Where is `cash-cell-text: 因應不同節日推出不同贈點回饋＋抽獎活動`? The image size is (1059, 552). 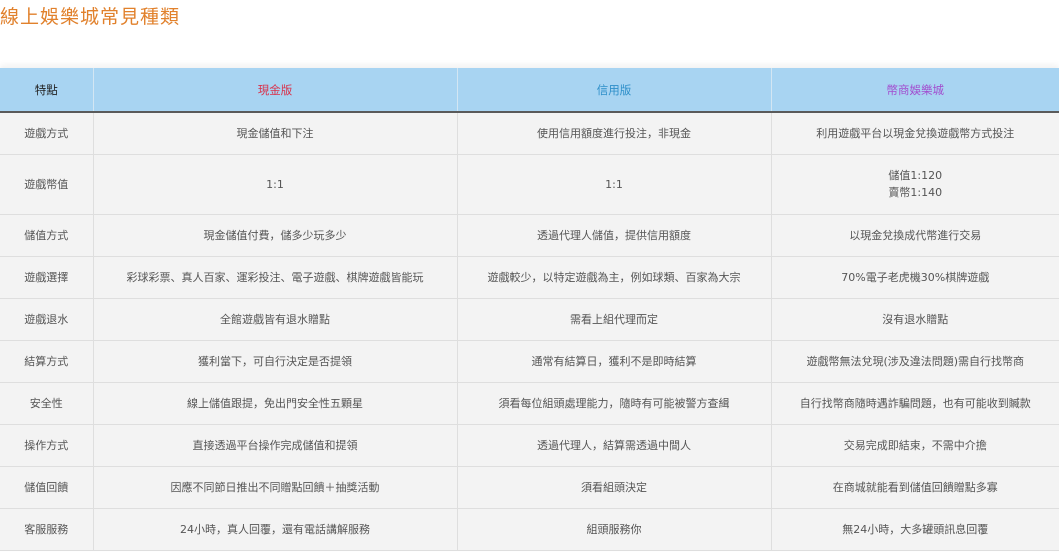
cash-cell-text: 因應不同節日推出不同贈點回饋＋抽獎活動 is located at coordinates (275, 487).